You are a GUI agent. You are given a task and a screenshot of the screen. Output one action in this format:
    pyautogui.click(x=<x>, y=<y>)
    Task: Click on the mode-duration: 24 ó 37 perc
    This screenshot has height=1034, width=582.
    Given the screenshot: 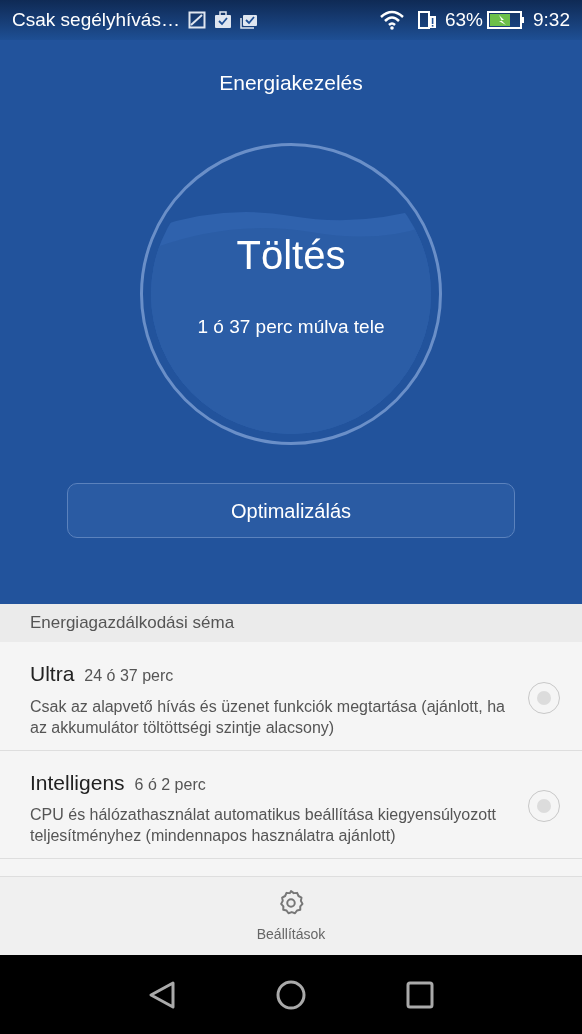 What is the action you would take?
    pyautogui.click(x=129, y=676)
    